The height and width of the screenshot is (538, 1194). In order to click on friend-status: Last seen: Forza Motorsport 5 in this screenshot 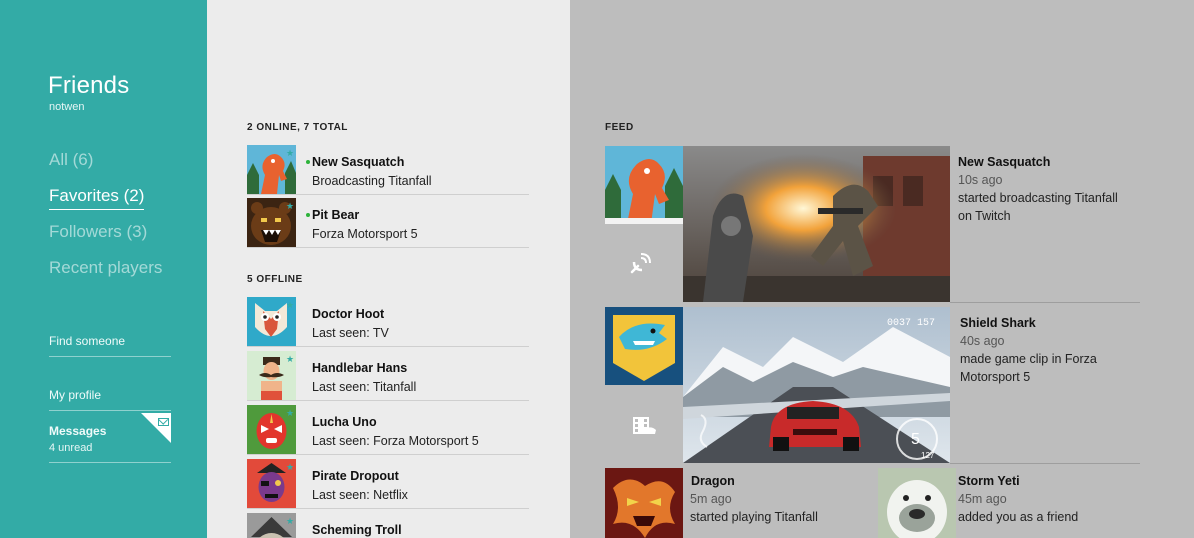, I will do `click(395, 441)`.